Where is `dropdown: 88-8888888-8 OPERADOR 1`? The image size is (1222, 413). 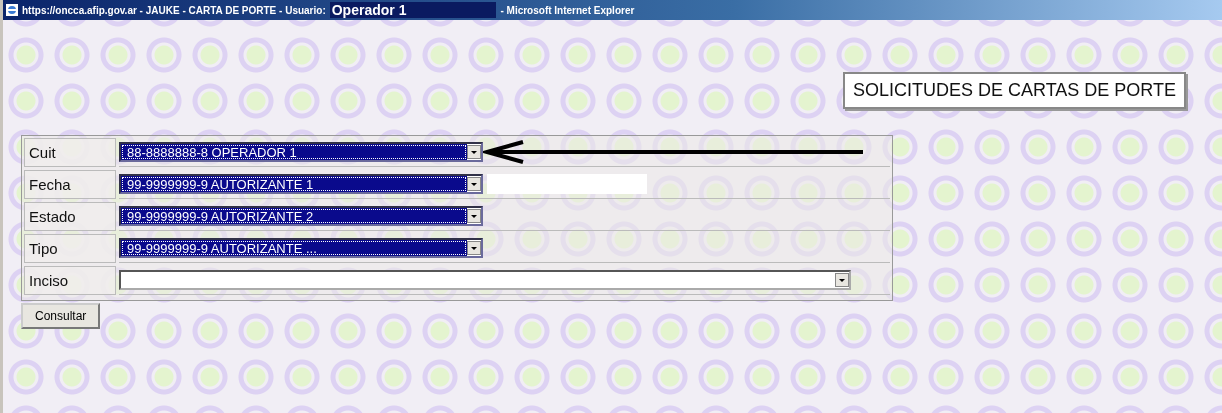 dropdown: 88-8888888-8 OPERADOR 1 is located at coordinates (301, 152).